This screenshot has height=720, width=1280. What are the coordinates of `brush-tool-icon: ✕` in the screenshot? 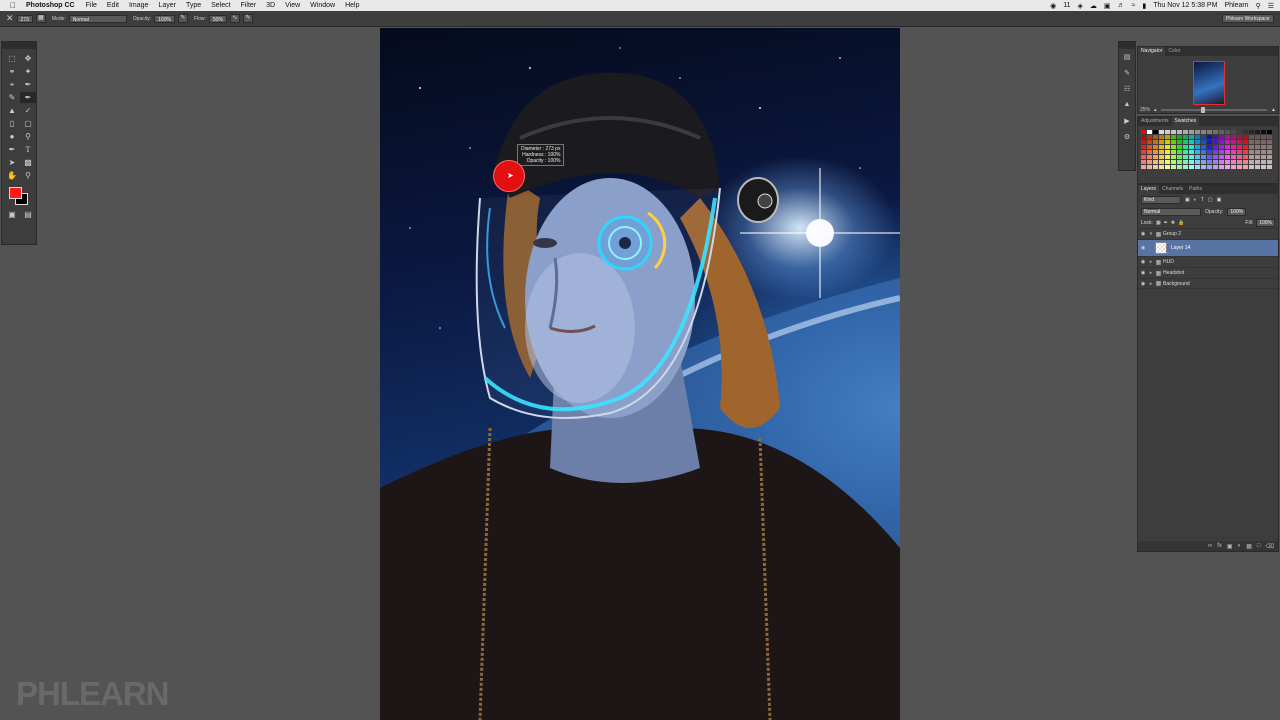 It's located at (10, 18).